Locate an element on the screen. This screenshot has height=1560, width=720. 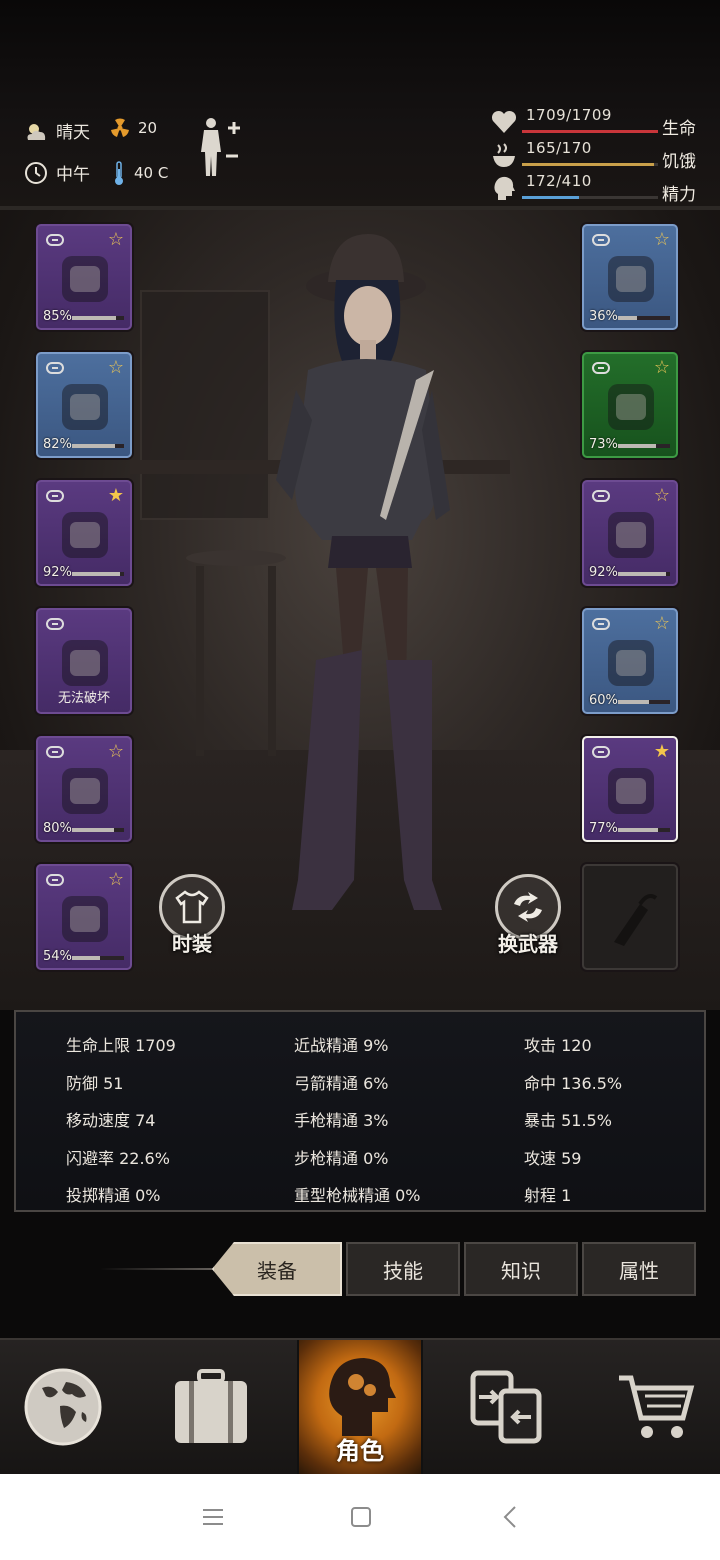
tab-label: 装备 is located at coordinates (277, 1270).